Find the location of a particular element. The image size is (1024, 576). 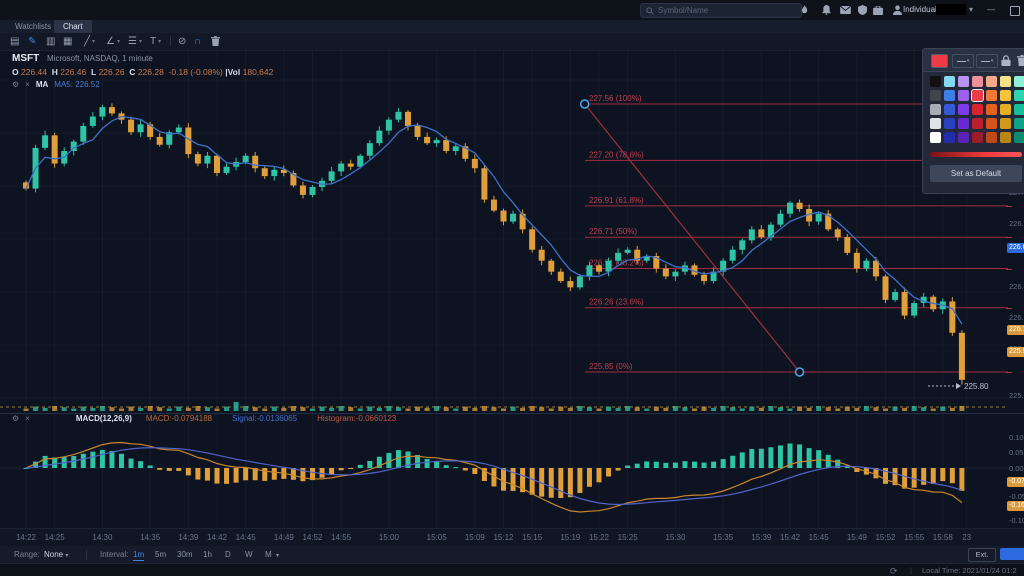

minimize-icon: — is located at coordinates (991, 9).